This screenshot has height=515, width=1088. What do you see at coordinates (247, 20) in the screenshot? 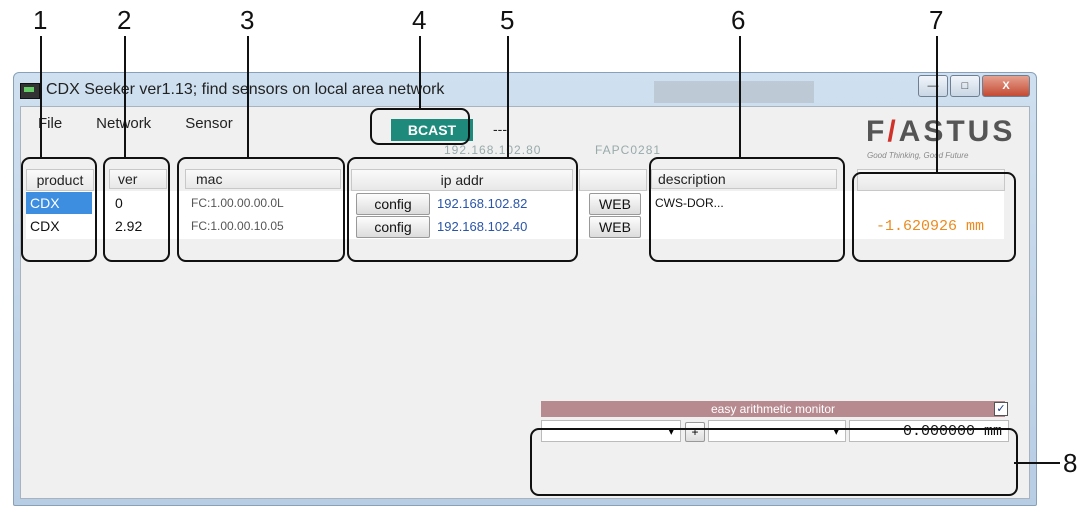
I see `callout-3: 3` at bounding box center [247, 20].